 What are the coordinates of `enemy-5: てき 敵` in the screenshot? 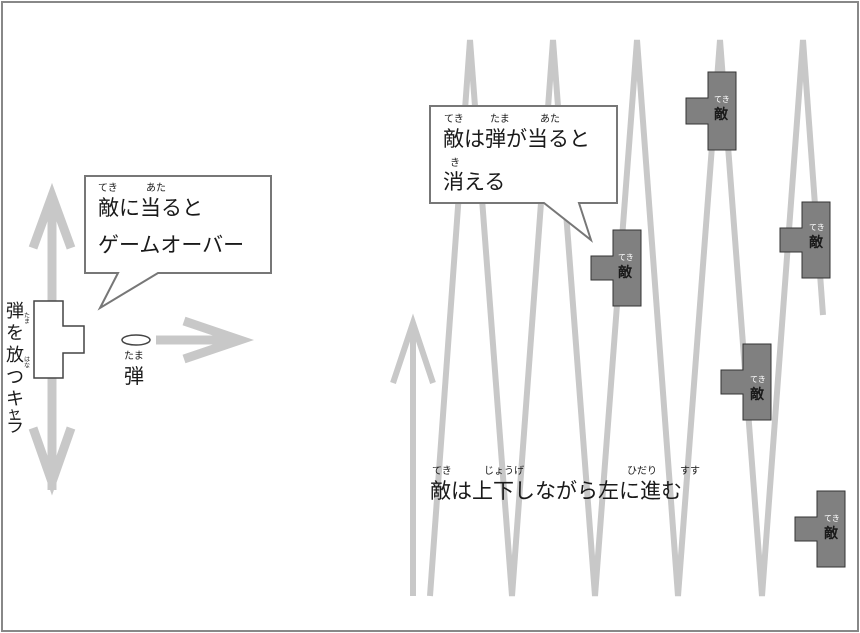 It's located at (820, 529).